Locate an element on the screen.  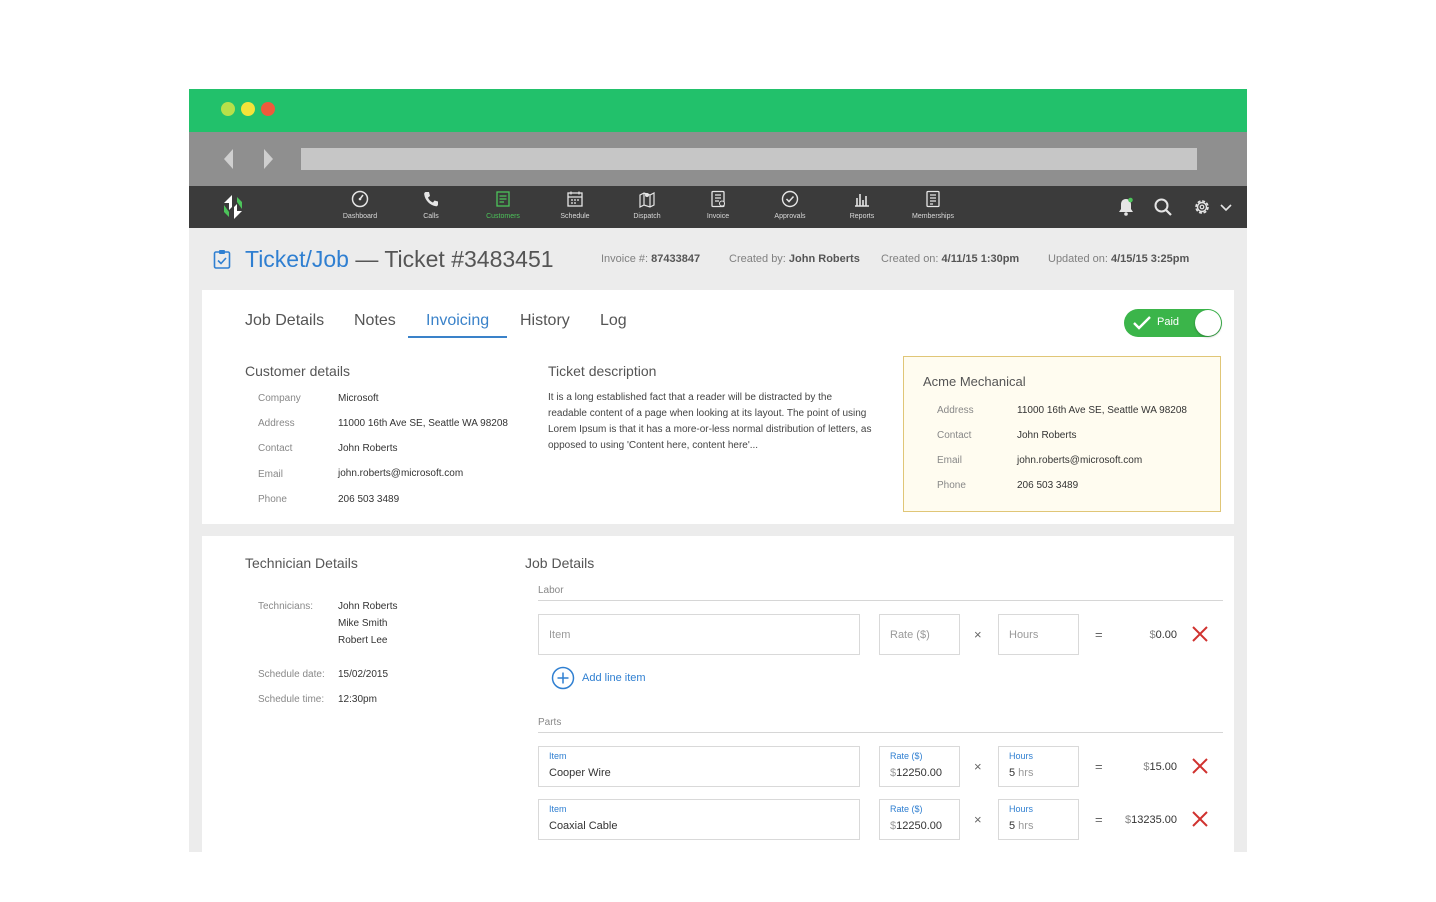
check-circle-icon is located at coordinates (790, 199).